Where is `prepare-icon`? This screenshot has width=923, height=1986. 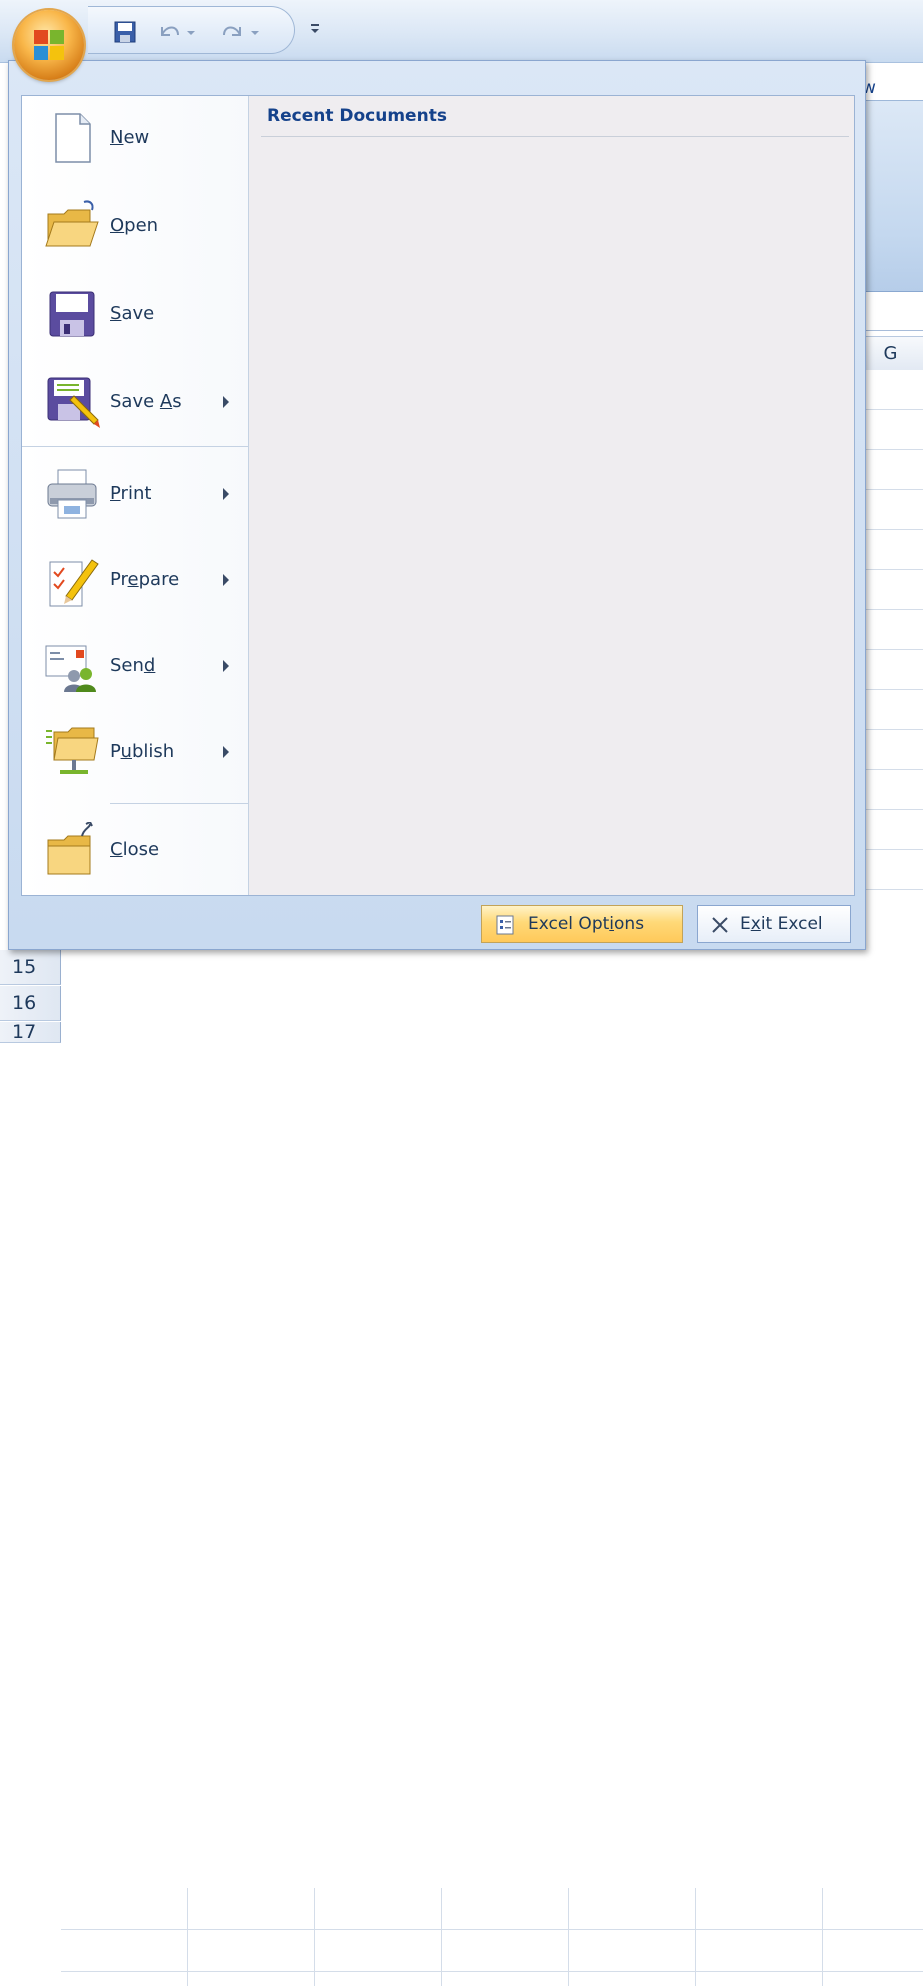 prepare-icon is located at coordinates (74, 583).